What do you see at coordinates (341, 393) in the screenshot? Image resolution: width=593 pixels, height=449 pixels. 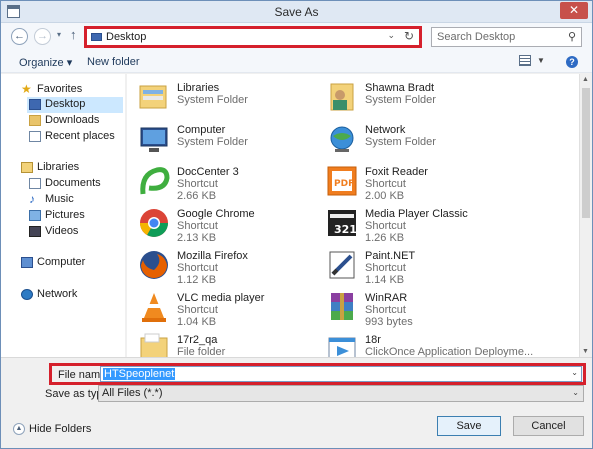 I see `save-as-type-select: All Files (*.*) ⌄` at bounding box center [341, 393].